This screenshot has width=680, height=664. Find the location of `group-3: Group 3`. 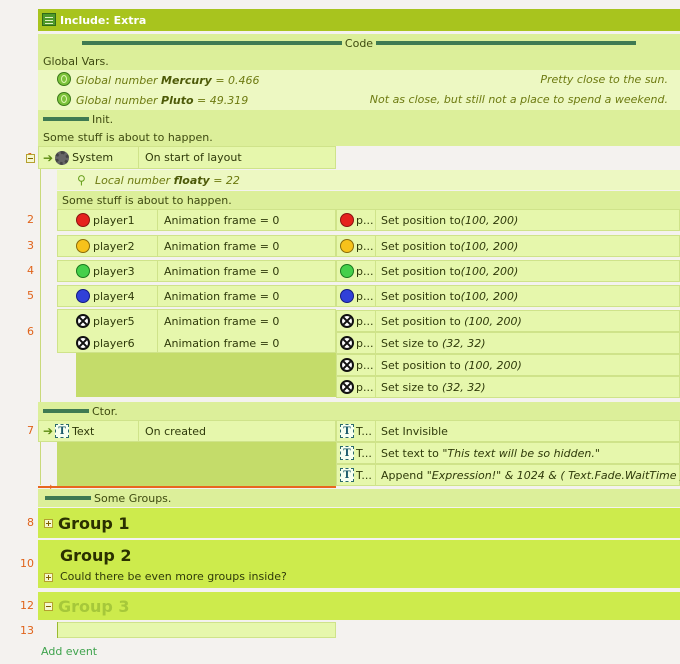

group-3: Group 3 is located at coordinates (359, 606).